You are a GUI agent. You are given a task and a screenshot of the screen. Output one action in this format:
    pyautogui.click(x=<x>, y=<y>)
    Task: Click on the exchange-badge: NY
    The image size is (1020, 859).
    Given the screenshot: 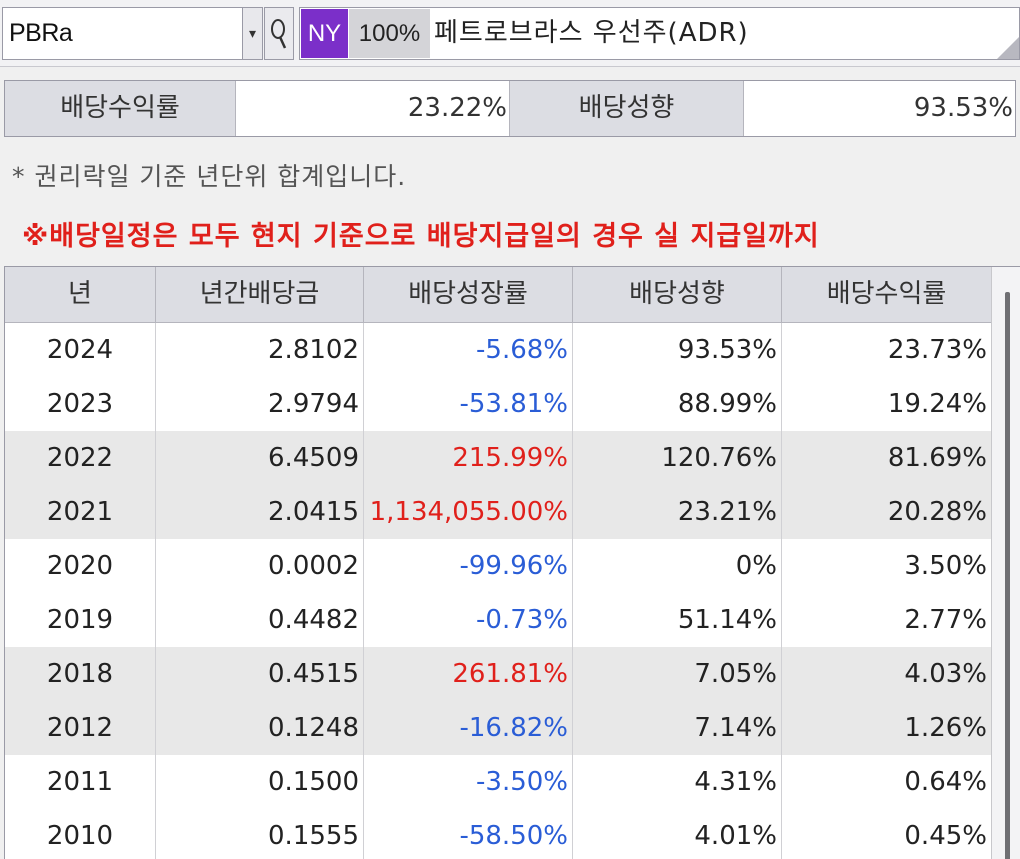 What is the action you would take?
    pyautogui.click(x=324, y=33)
    